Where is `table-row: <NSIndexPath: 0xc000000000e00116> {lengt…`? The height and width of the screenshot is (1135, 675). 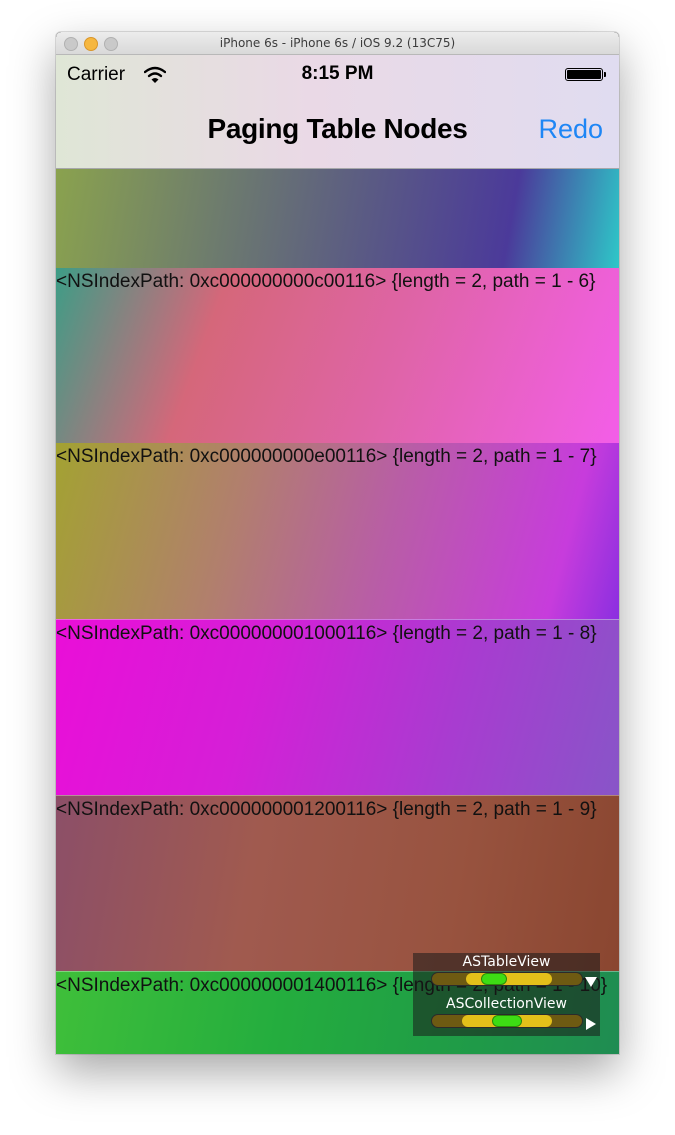 table-row: <NSIndexPath: 0xc000000000e00116> {lengt… is located at coordinates (337, 531).